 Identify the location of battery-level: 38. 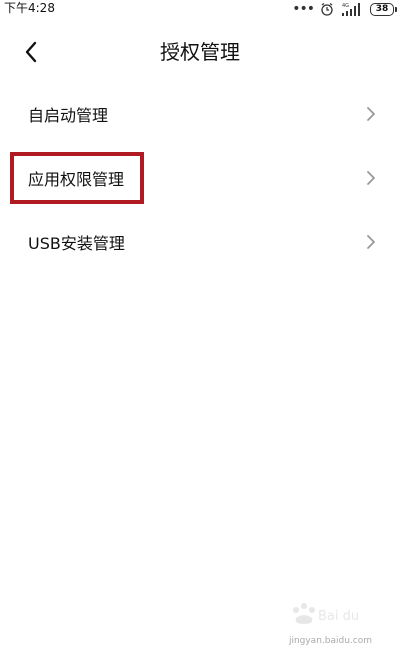
(382, 8).